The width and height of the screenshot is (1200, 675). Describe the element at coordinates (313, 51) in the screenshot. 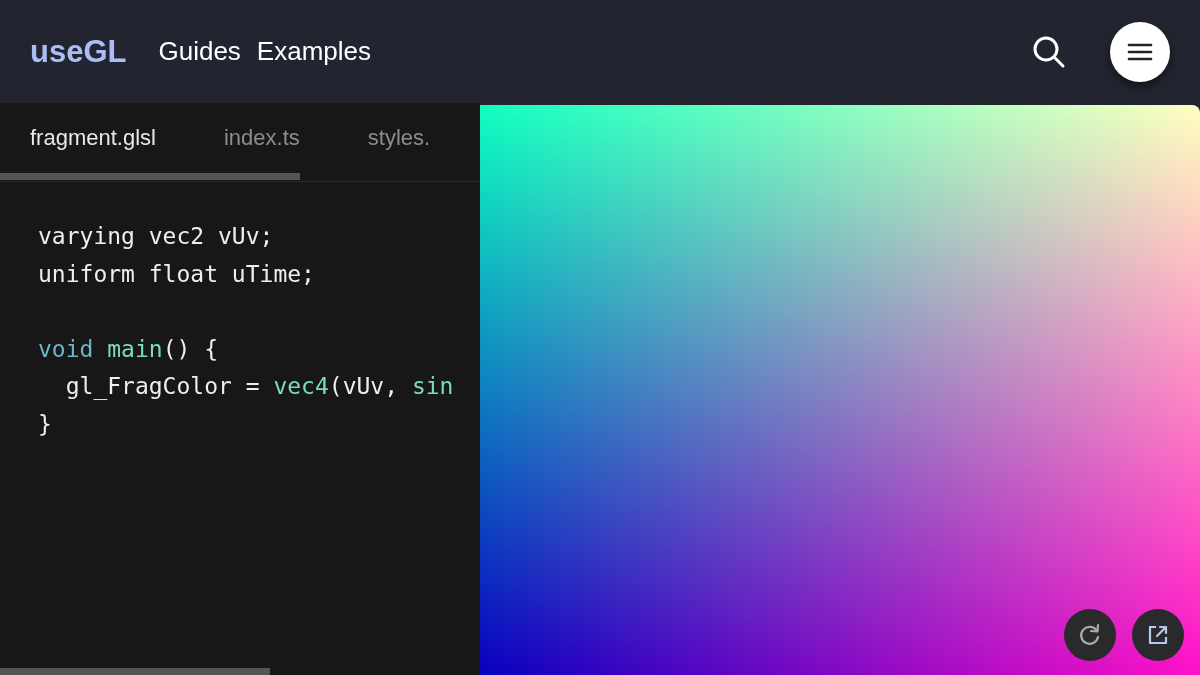

I see `nav-link: Examples` at that location.